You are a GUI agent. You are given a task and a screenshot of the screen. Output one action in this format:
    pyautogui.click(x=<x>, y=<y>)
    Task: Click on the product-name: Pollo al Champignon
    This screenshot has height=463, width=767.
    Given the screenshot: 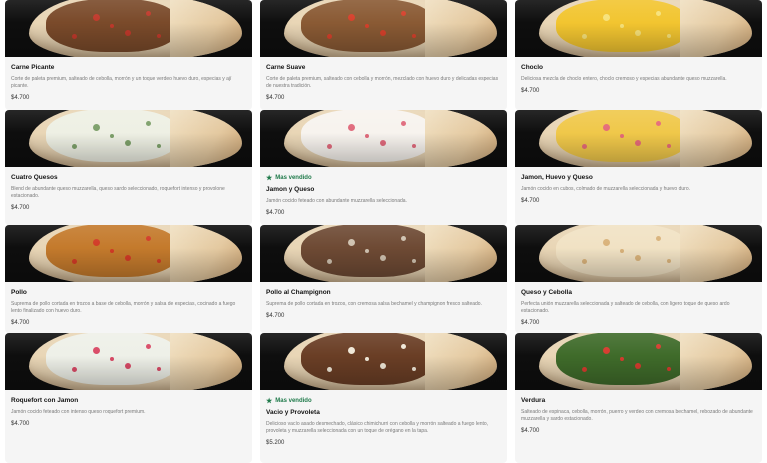 What is the action you would take?
    pyautogui.click(x=298, y=292)
    